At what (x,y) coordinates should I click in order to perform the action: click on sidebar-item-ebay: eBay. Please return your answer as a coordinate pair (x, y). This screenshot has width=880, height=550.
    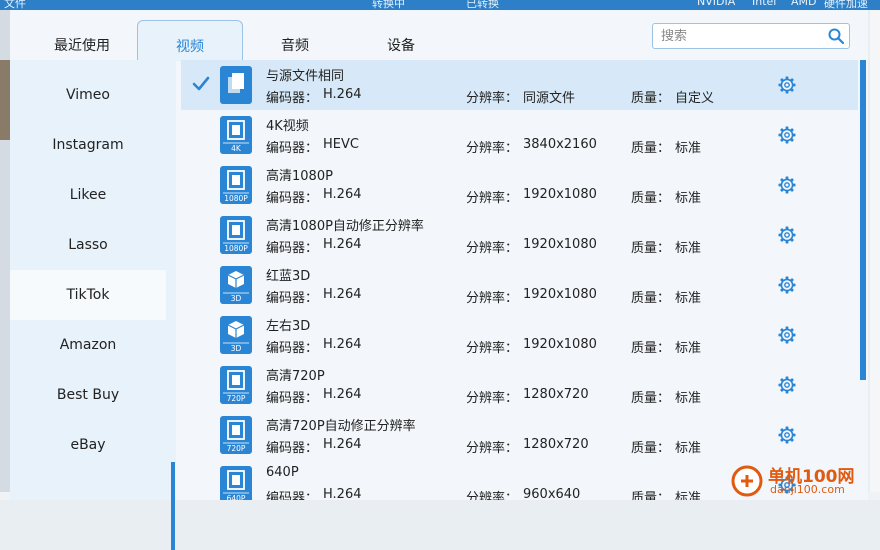
    Looking at the image, I should click on (88, 445).